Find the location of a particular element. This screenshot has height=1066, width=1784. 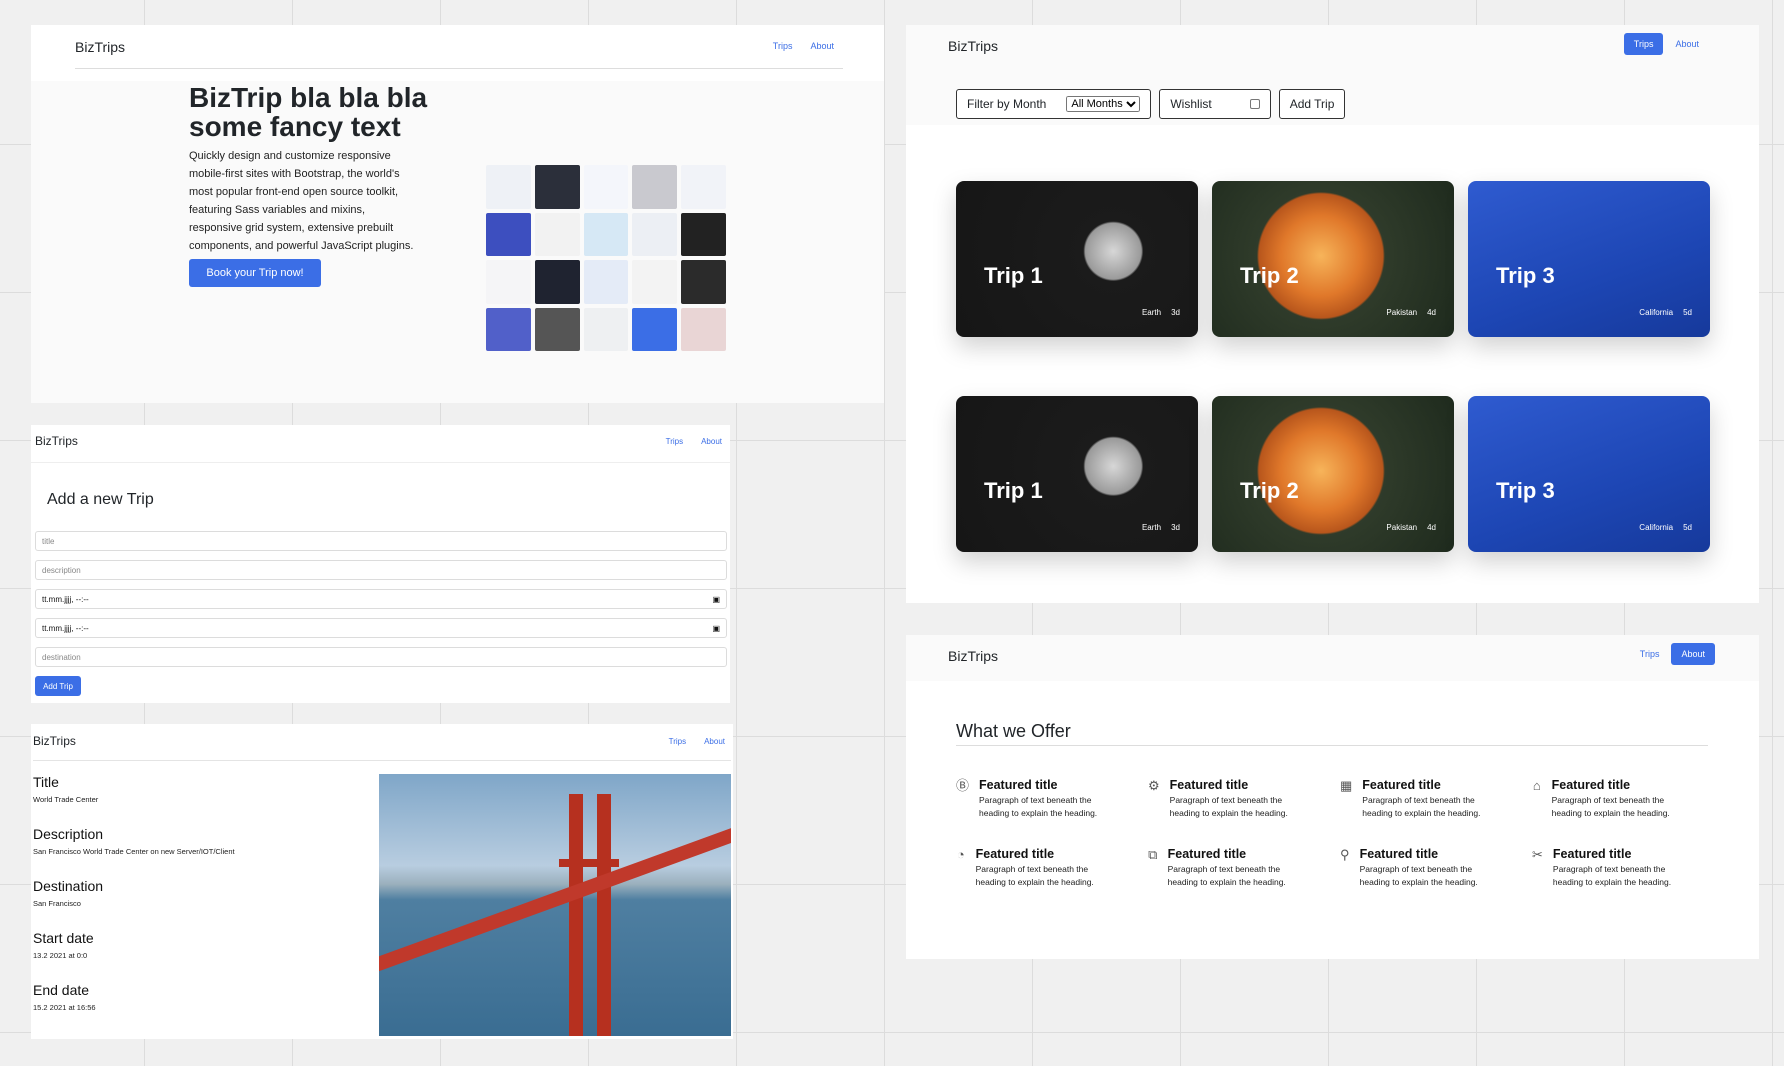

description-label: Description is located at coordinates (68, 834).